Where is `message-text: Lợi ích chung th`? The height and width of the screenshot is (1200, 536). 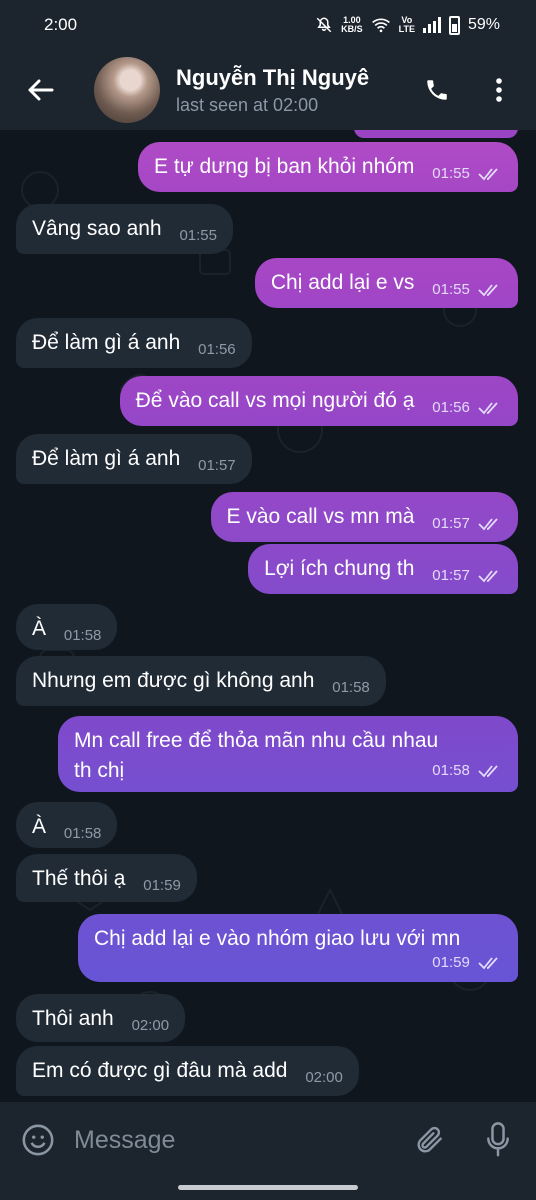 message-text: Lợi ích chung th is located at coordinates (339, 568).